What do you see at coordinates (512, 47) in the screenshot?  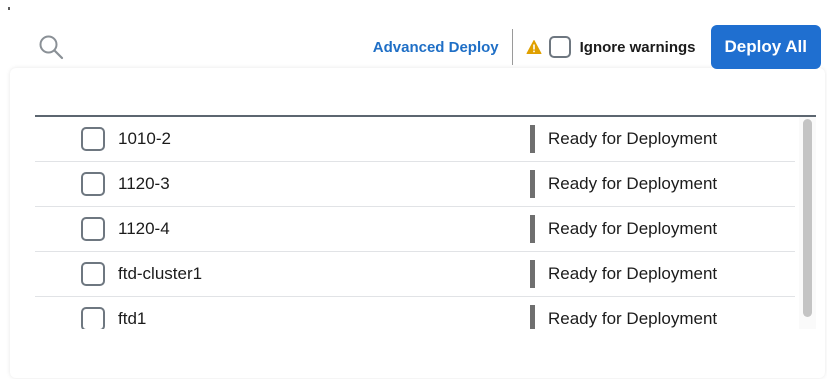 I see `toolbar-divider` at bounding box center [512, 47].